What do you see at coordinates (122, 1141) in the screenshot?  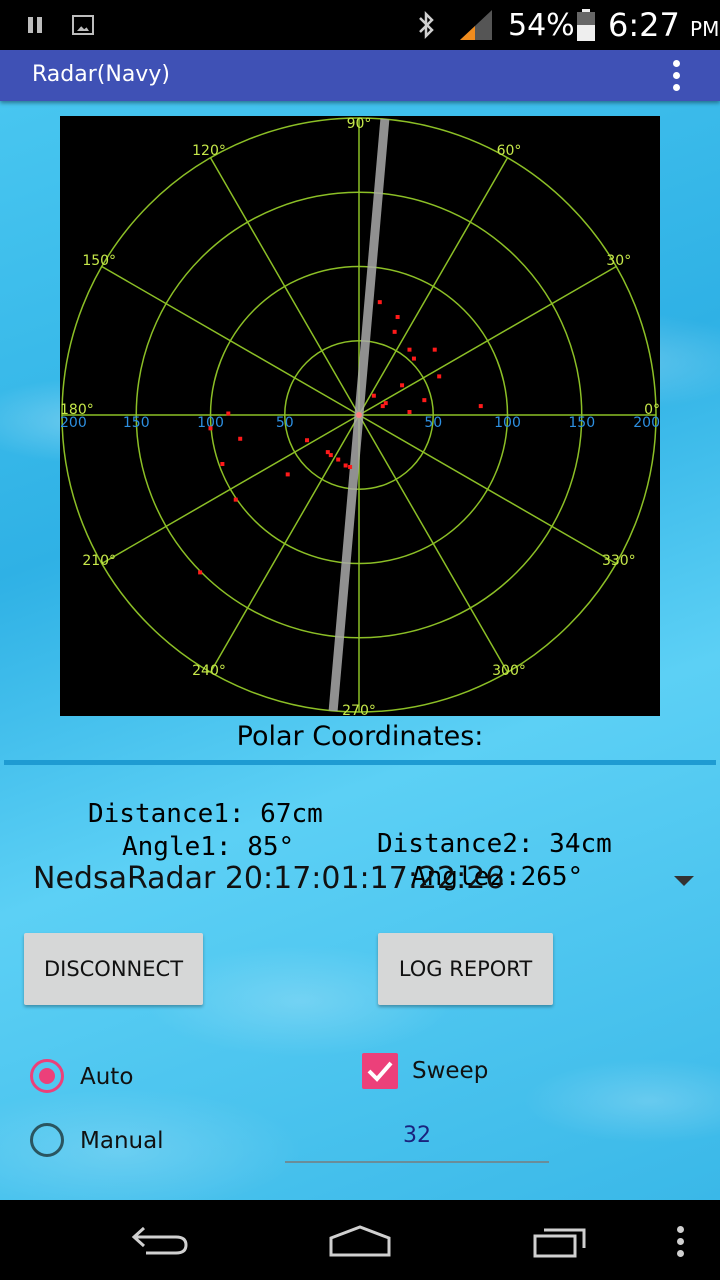 I see `manual-label: Manual` at bounding box center [122, 1141].